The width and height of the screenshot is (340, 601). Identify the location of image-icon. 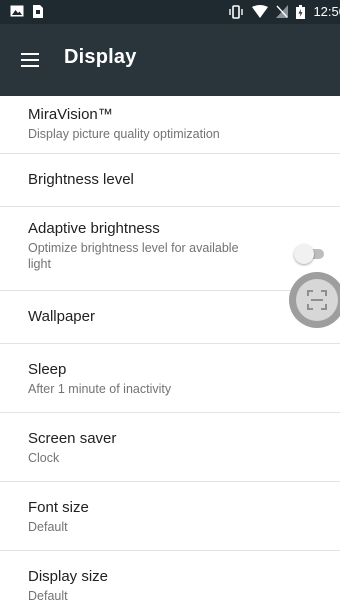
(17, 11).